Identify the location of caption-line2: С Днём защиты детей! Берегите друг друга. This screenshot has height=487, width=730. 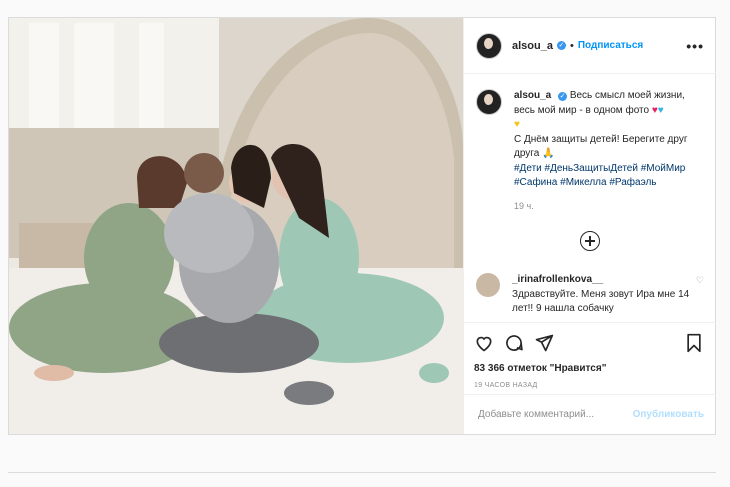
(601, 146).